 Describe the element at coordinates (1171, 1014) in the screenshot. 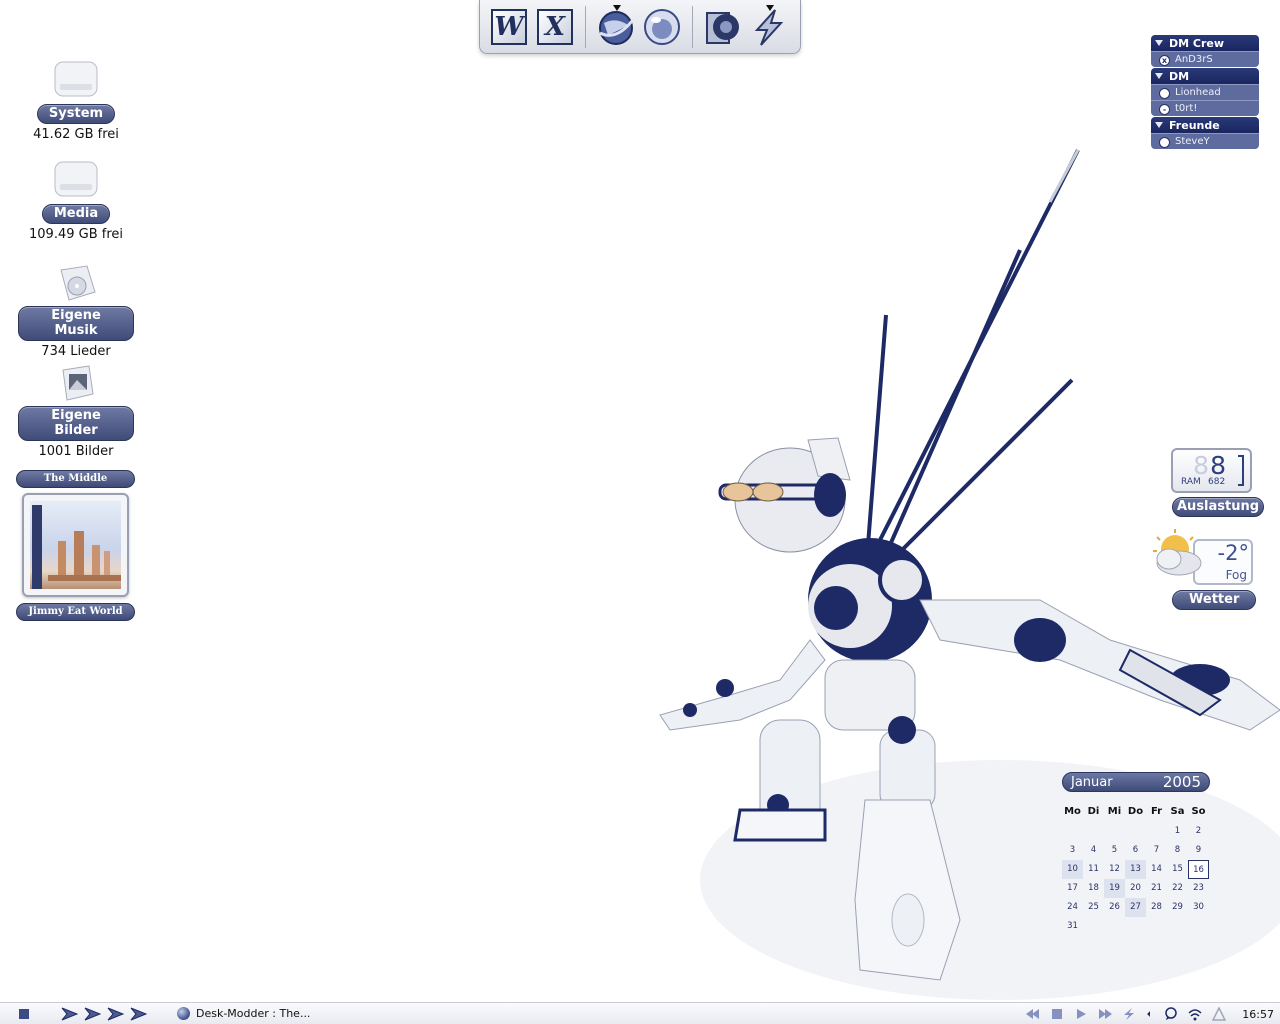

I see `chat-bubble-icon` at that location.